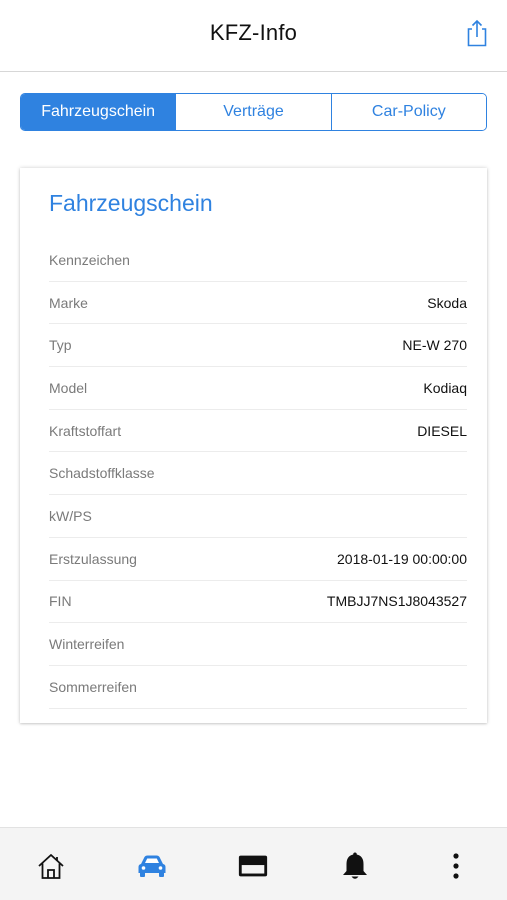 The image size is (507, 900). What do you see at coordinates (102, 473) in the screenshot?
I see `row-label: Schadstoffklasse` at bounding box center [102, 473].